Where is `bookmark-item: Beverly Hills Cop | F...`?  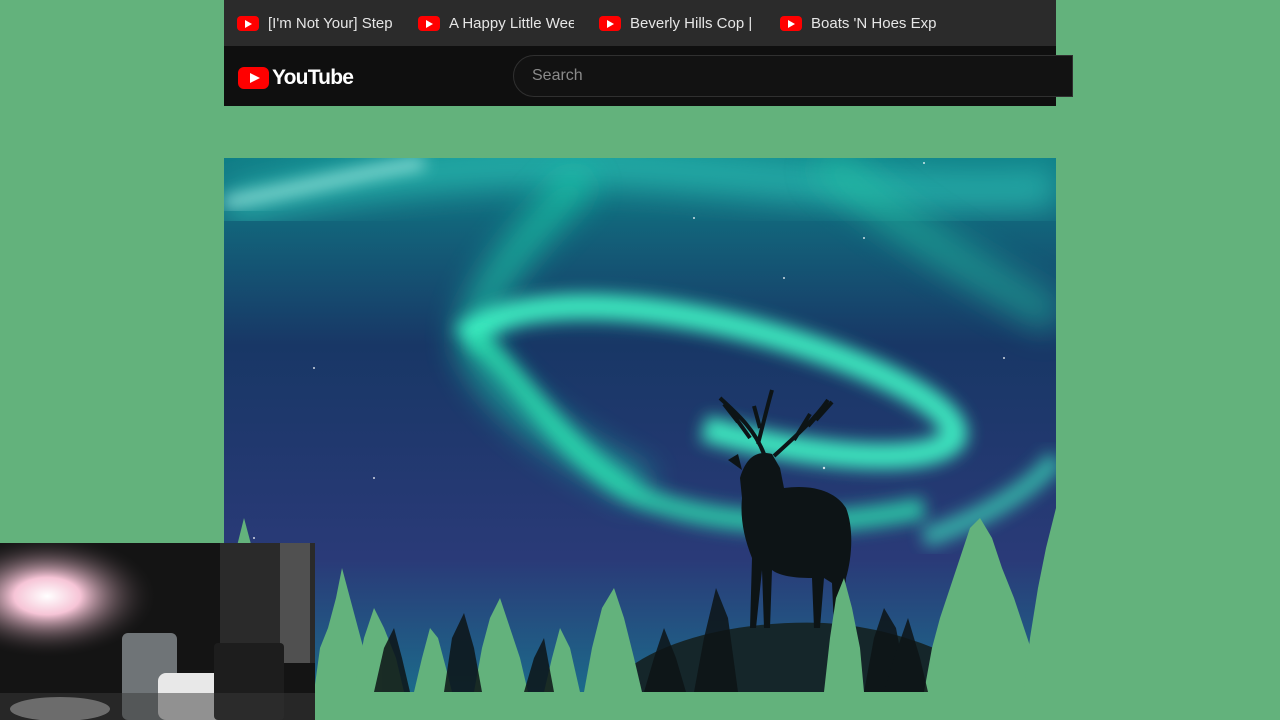
bookmark-item: Beverly Hills Cop | F... is located at coordinates (676, 23).